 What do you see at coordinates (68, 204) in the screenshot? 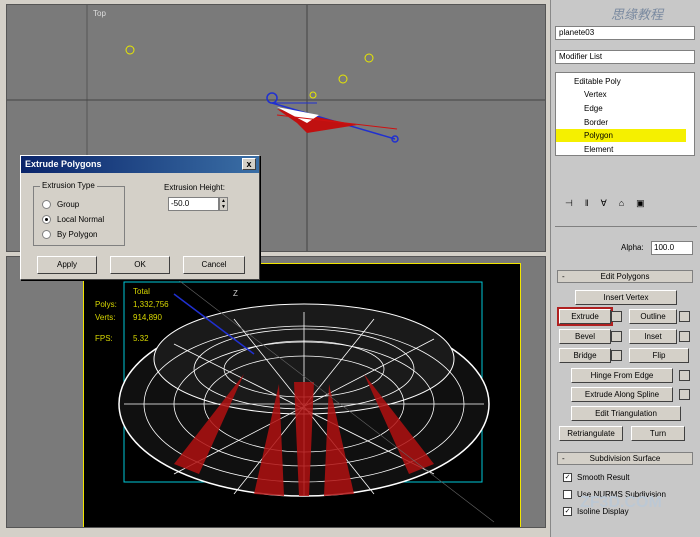
I see `radio-group-label: Group` at bounding box center [68, 204].